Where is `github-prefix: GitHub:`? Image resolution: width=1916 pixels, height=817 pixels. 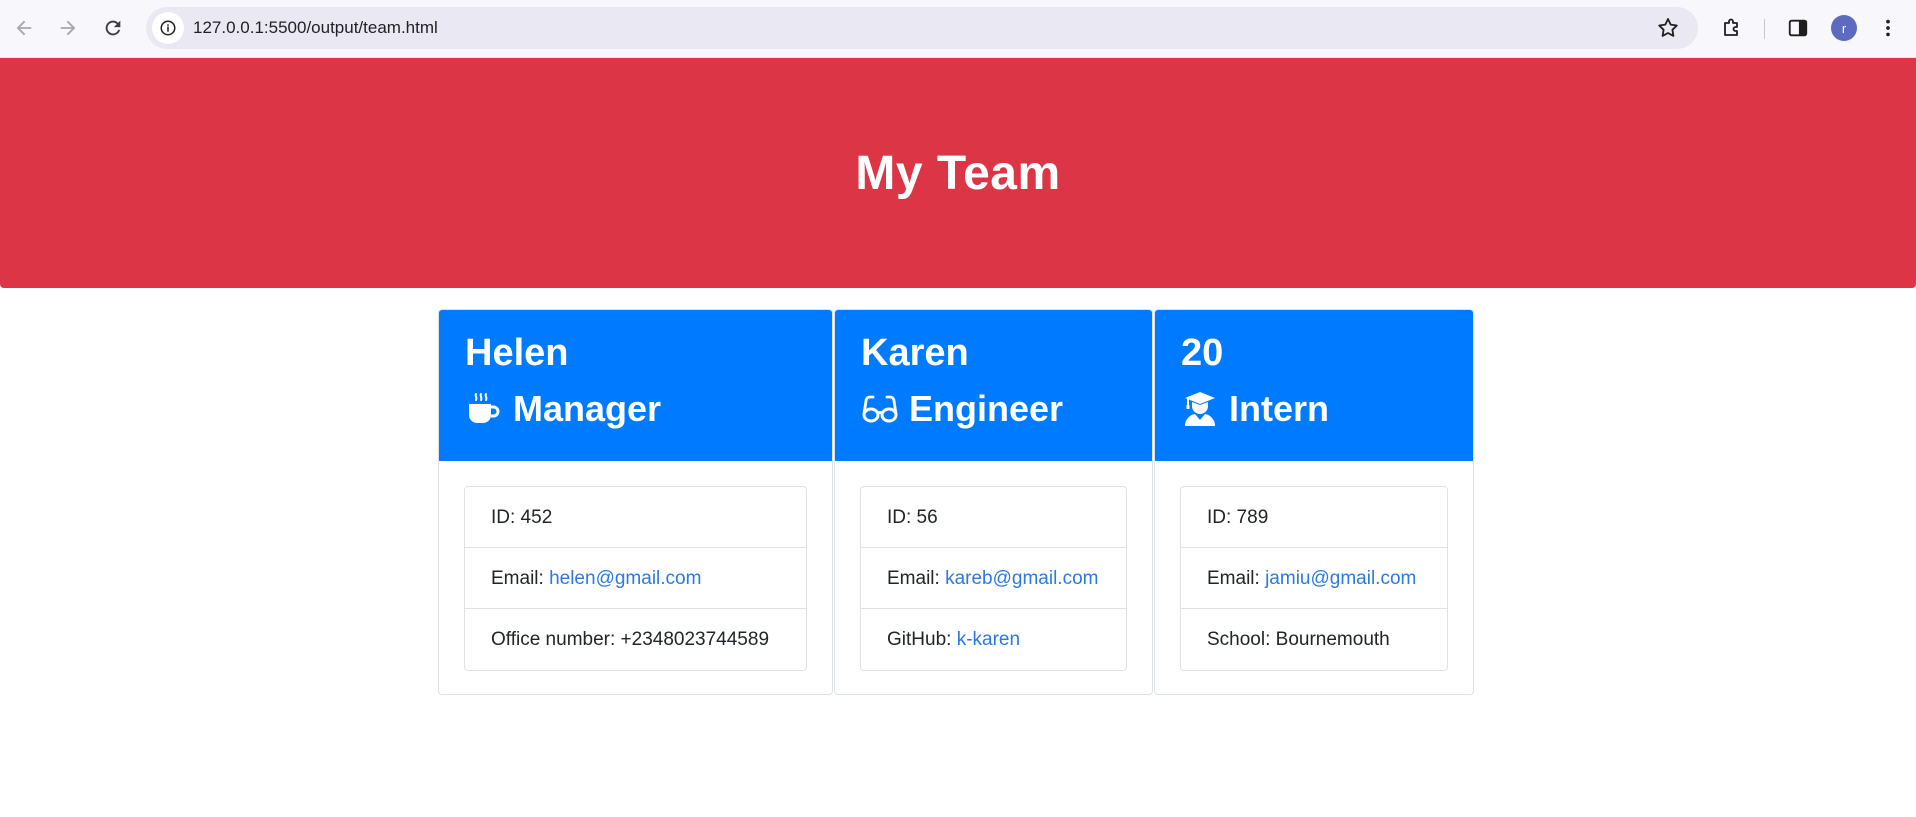 github-prefix: GitHub: is located at coordinates (922, 639).